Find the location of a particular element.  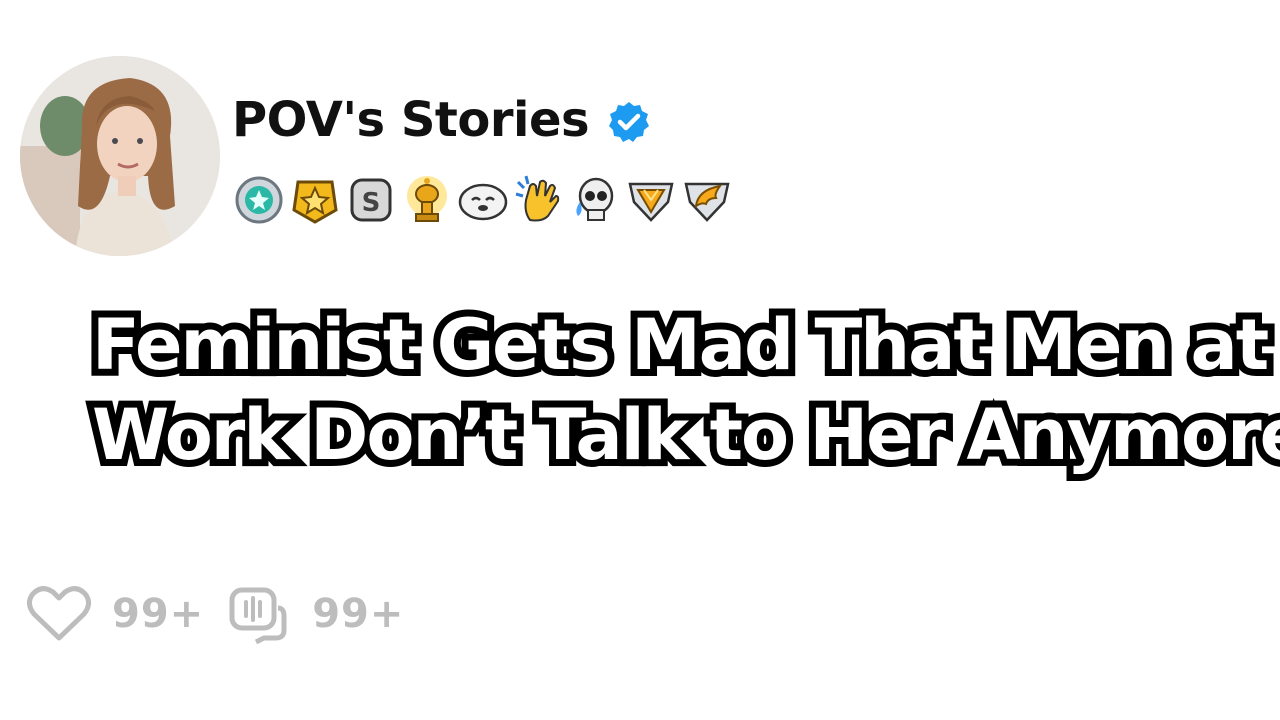

post-stats: 99+ 99+ is located at coordinates (226, 614).